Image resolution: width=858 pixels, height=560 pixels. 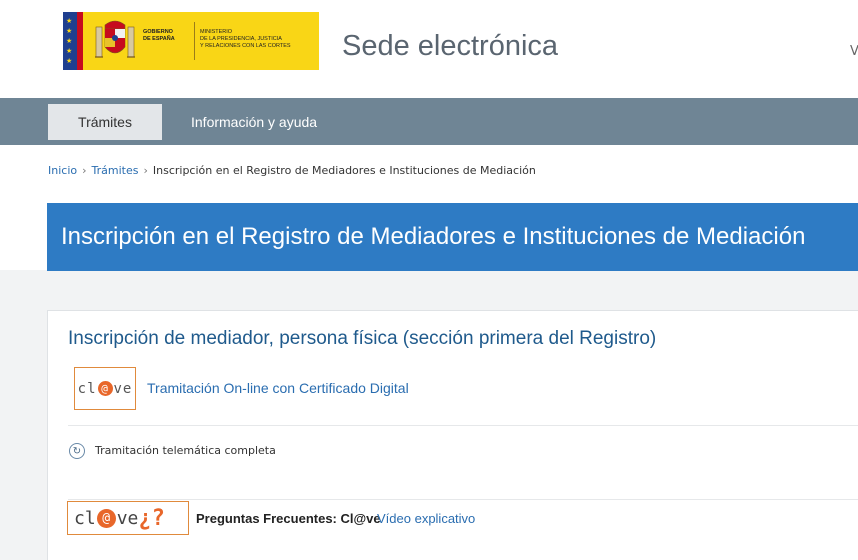 What do you see at coordinates (105, 122) in the screenshot?
I see `tab-tramites: Trámites` at bounding box center [105, 122].